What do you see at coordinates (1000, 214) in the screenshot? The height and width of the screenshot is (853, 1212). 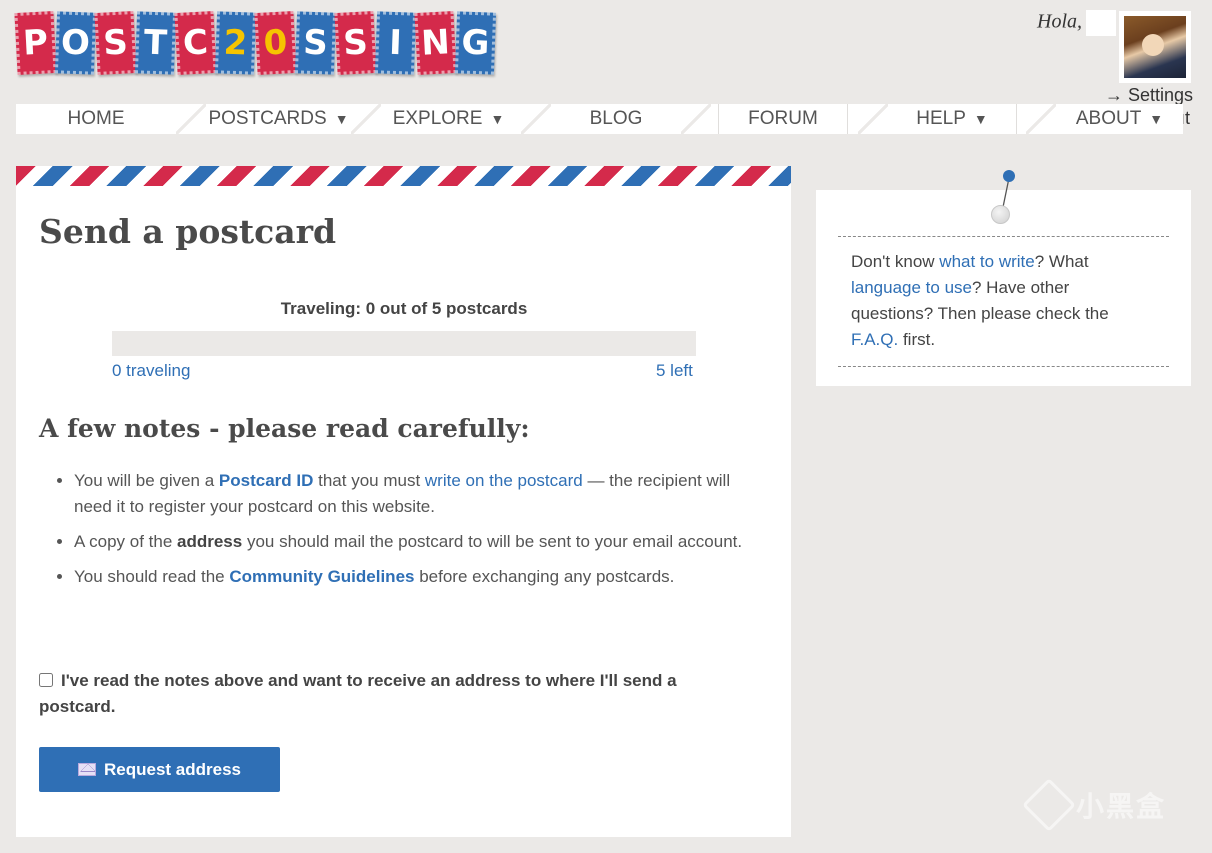 I see `pin-base-icon` at bounding box center [1000, 214].